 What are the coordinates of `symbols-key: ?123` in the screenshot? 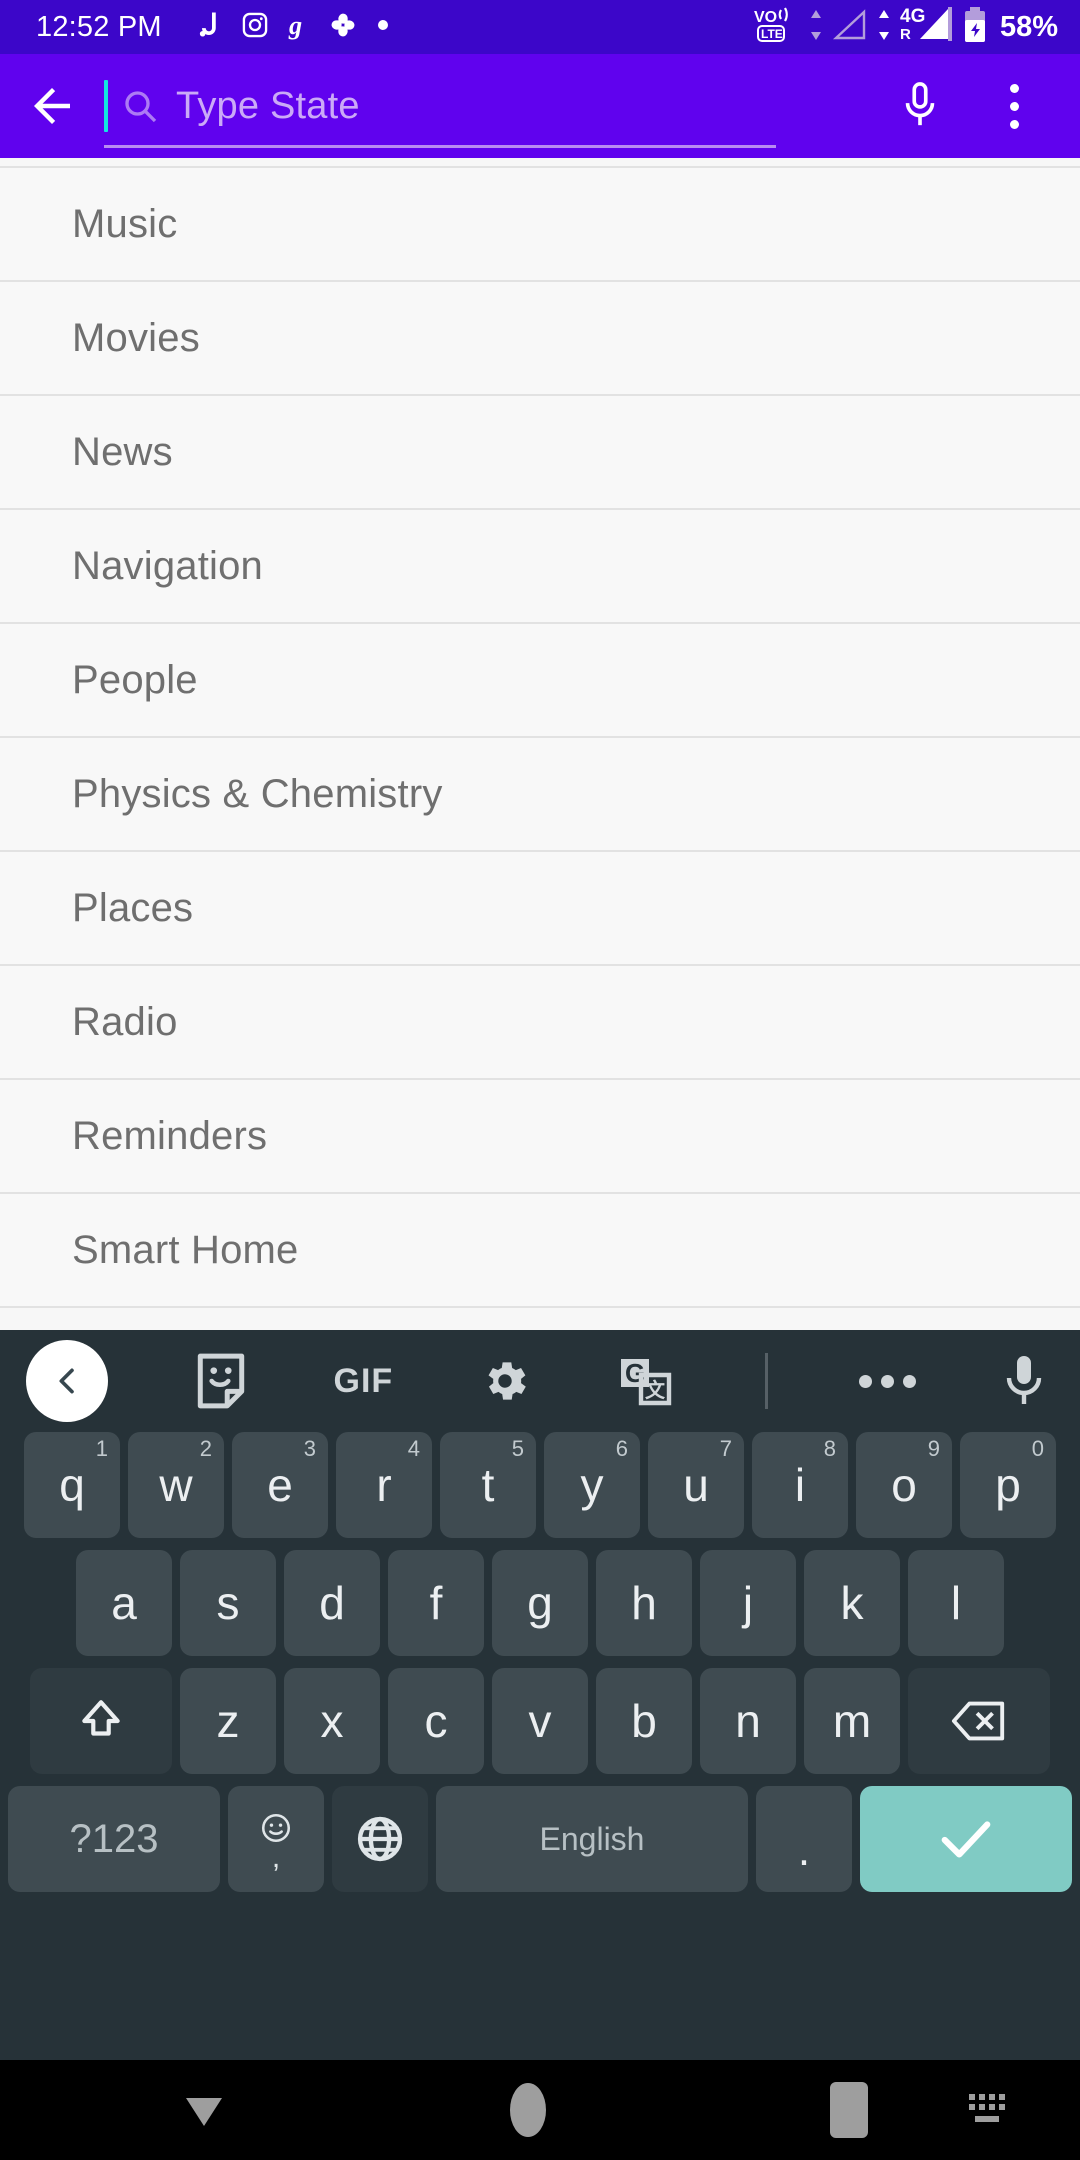 It's located at (114, 1839).